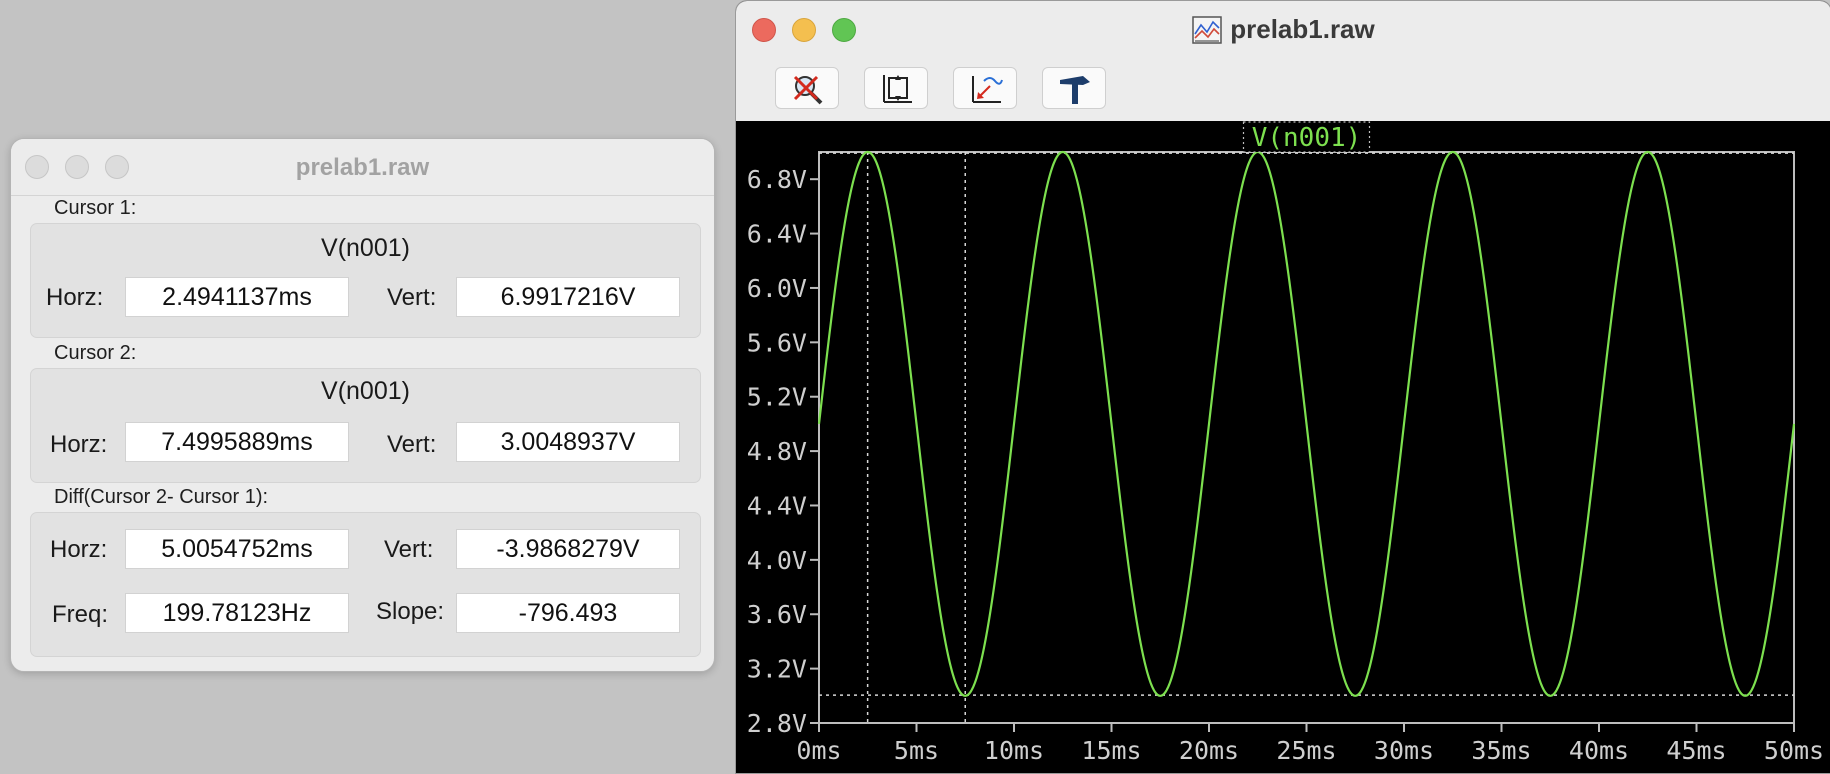  What do you see at coordinates (777, 397) in the screenshot?
I see `y-tick-label: 5.2V` at bounding box center [777, 397].